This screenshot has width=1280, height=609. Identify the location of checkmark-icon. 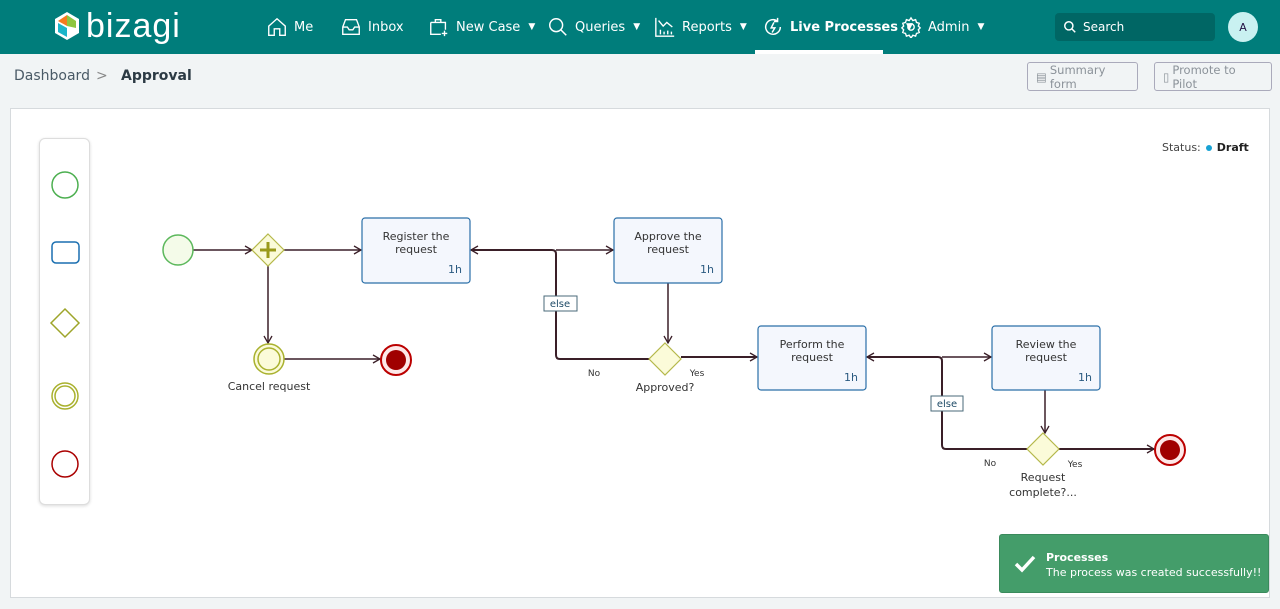
(1025, 564).